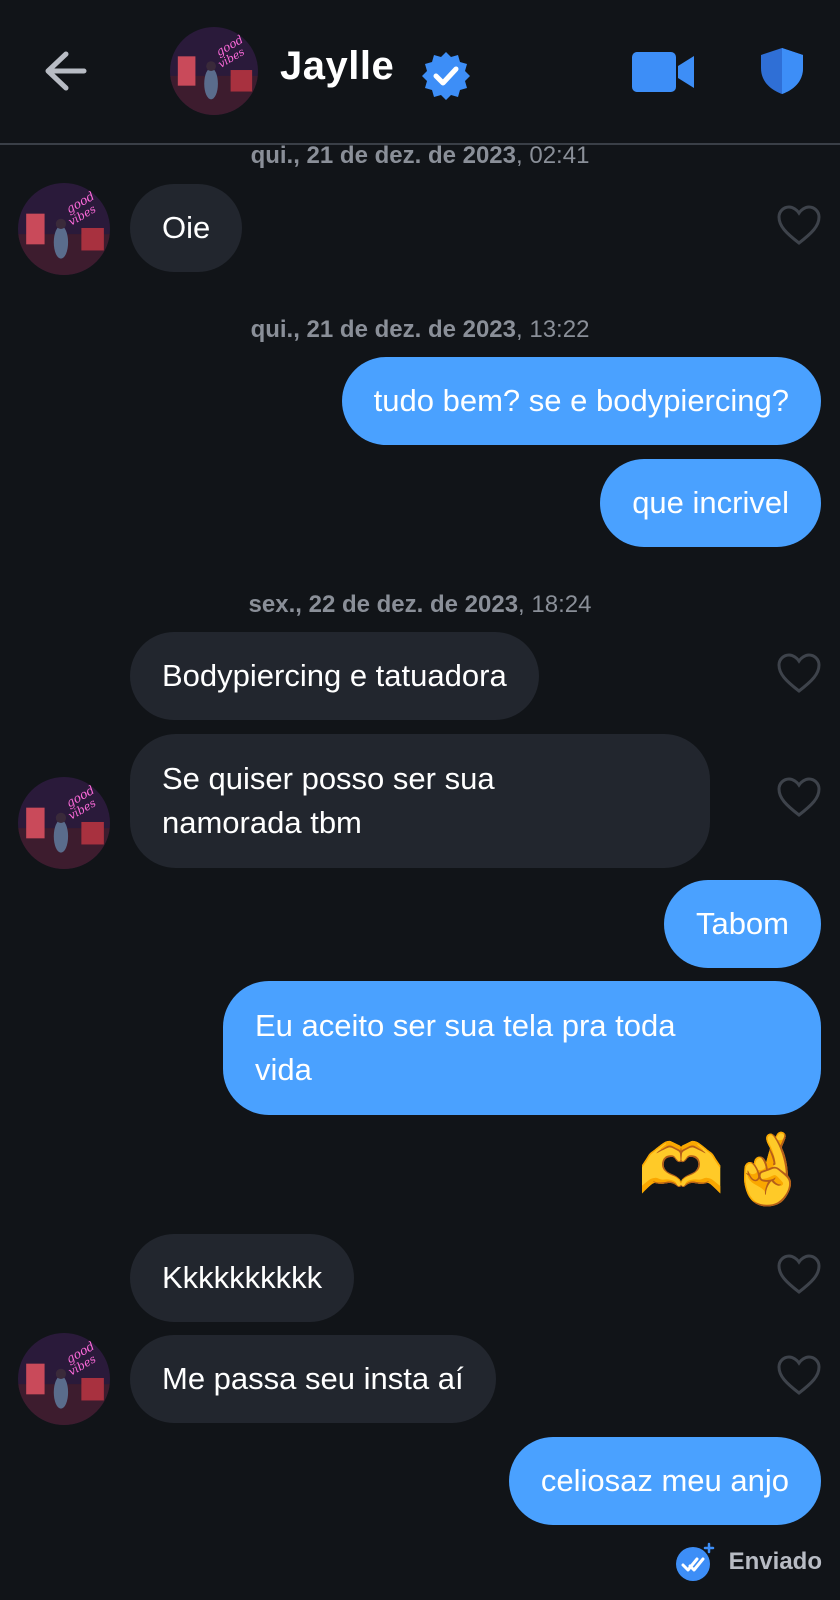  I want to click on video-camera-icon, so click(663, 72).